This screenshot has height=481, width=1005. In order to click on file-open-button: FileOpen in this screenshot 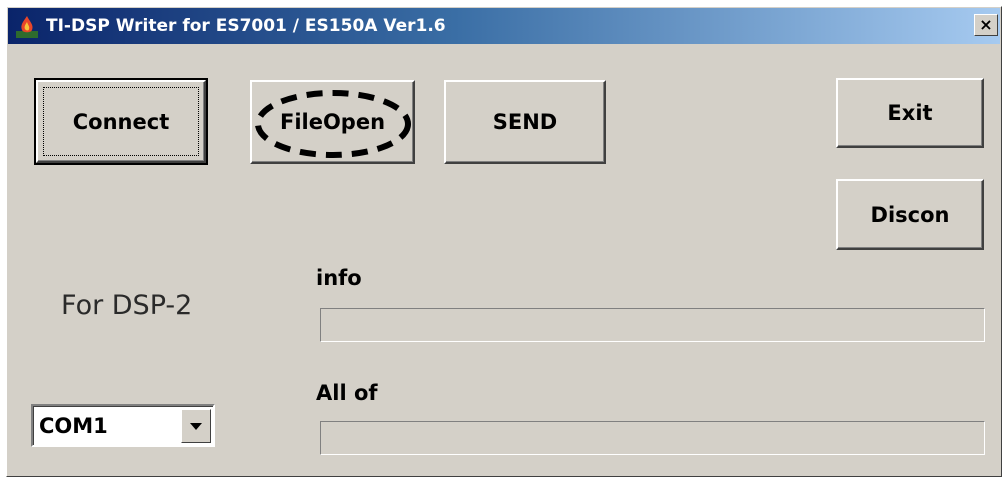, I will do `click(332, 122)`.